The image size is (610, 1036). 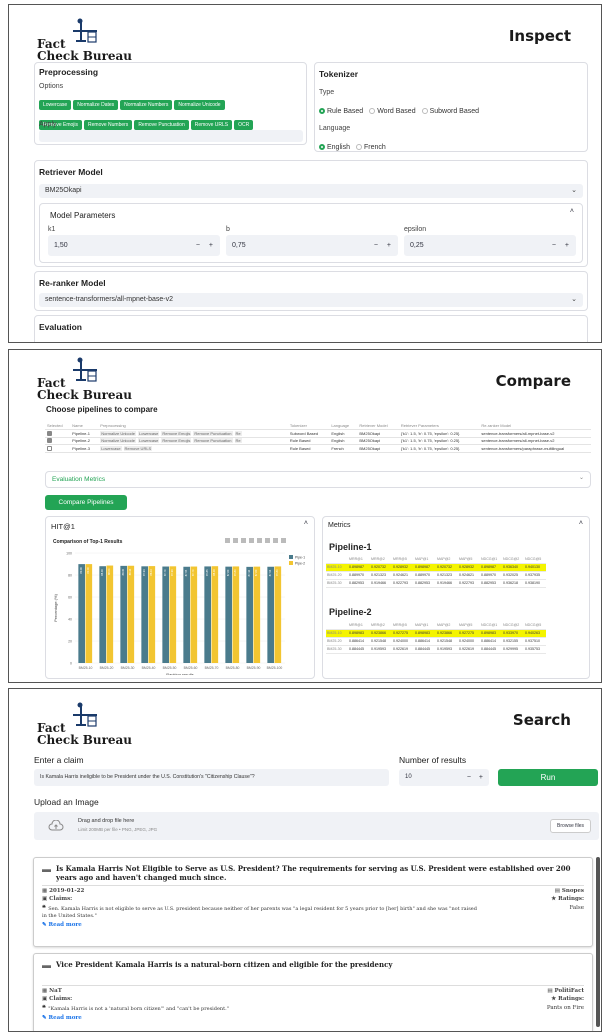 I want to click on compare-pipelines-button: Compare Pipelines, so click(x=86, y=502).